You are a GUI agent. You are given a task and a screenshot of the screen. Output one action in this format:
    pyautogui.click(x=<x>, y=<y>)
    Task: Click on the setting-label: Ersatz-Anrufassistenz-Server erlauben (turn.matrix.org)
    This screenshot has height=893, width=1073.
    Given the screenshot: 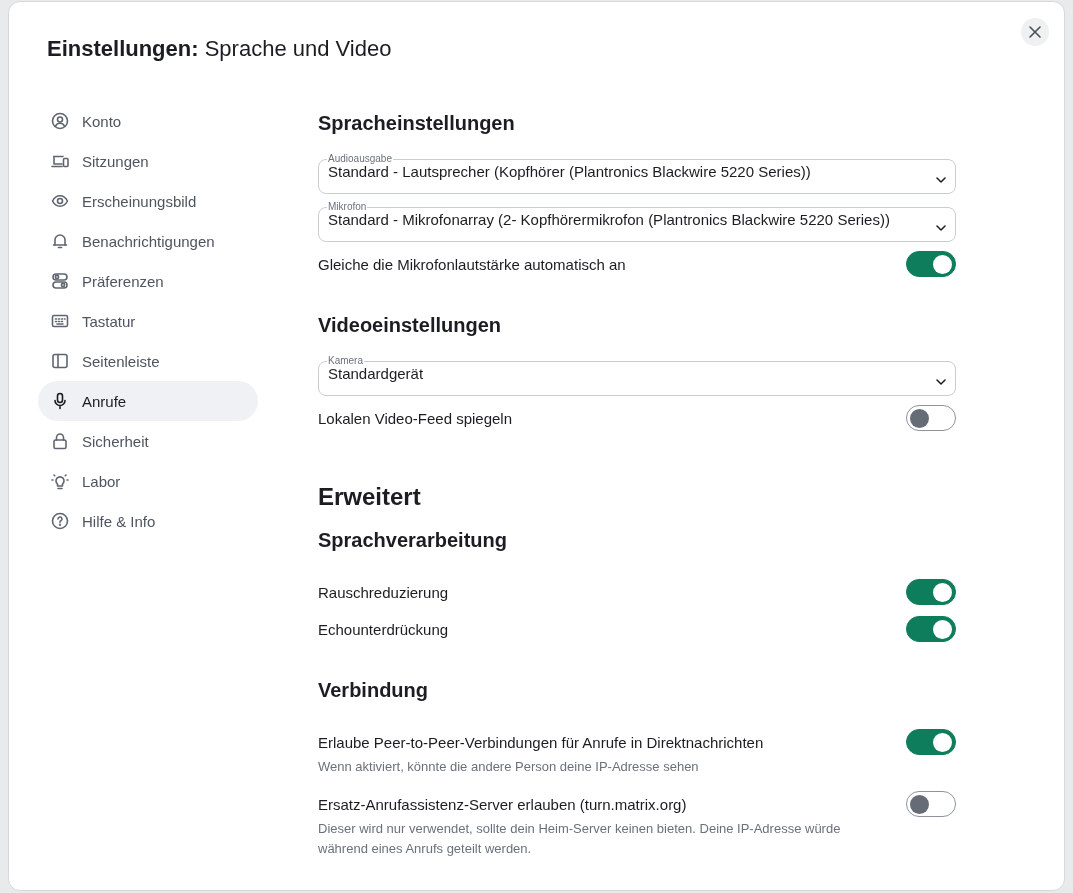 What is the action you would take?
    pyautogui.click(x=502, y=804)
    